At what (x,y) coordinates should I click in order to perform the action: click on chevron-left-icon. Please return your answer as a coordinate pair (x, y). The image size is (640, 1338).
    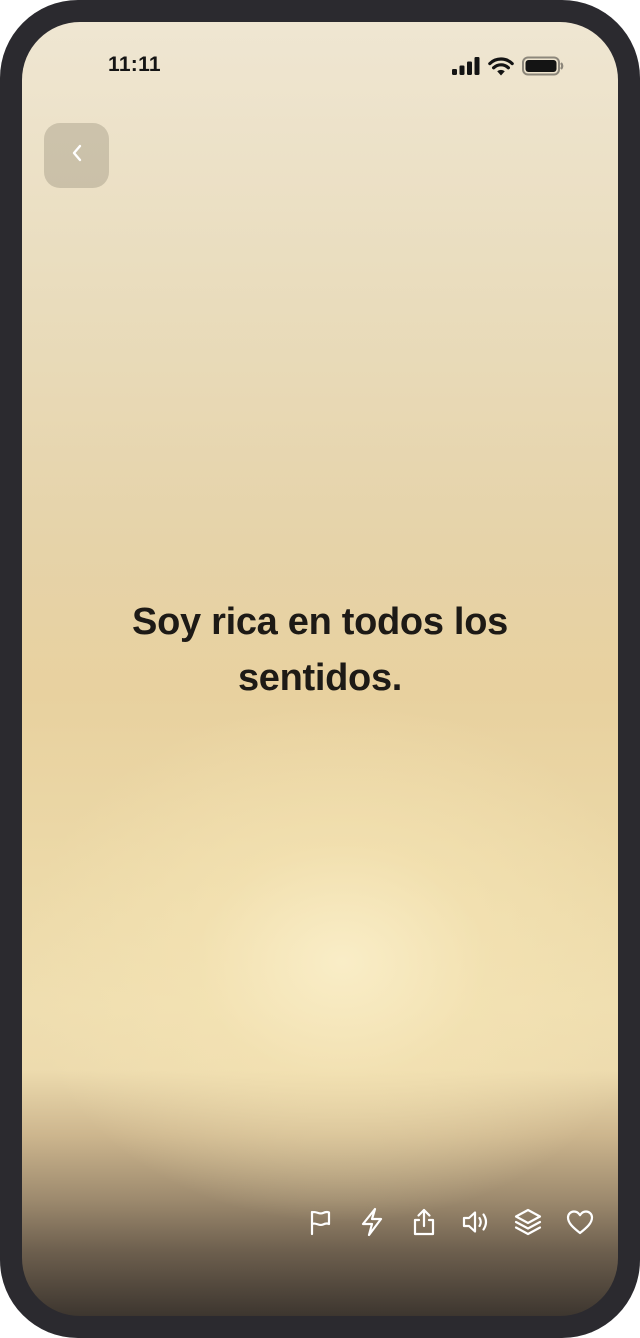
    Looking at the image, I should click on (77, 155).